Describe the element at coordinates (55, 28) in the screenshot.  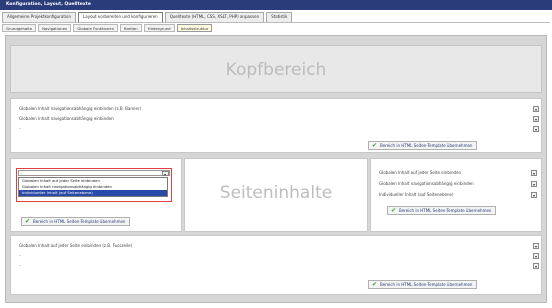
I see `subtab-navigationen: Navigationen` at that location.